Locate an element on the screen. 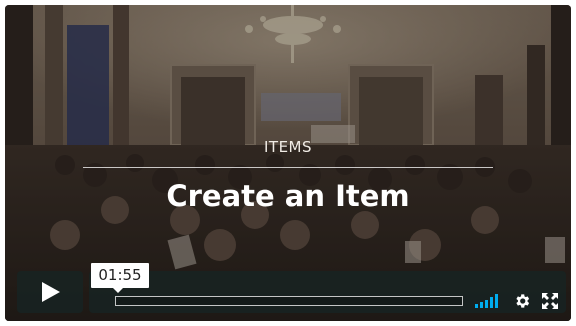  play-icon is located at coordinates (51, 292).